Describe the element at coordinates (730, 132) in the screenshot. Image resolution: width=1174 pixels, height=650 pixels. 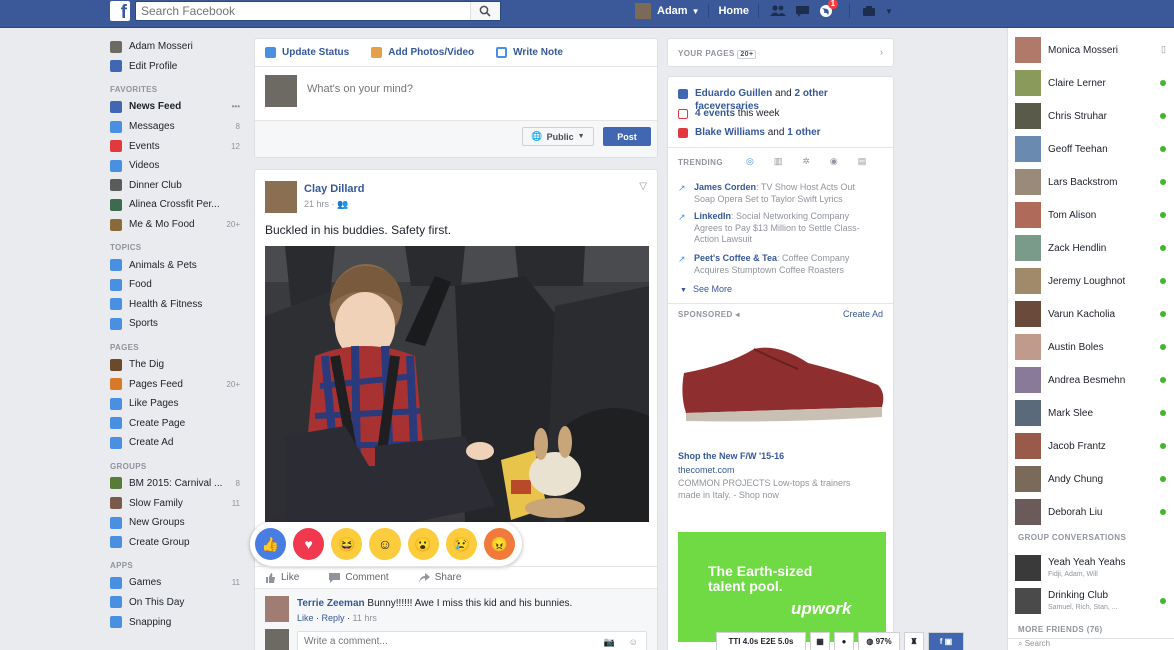
I see `notice-link: Blake Williams` at that location.